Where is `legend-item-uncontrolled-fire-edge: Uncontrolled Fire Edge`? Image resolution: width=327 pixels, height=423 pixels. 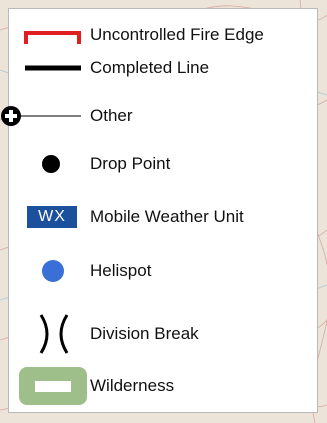 legend-item-uncontrolled-fire-edge: Uncontrolled Fire Edge is located at coordinates (164, 35).